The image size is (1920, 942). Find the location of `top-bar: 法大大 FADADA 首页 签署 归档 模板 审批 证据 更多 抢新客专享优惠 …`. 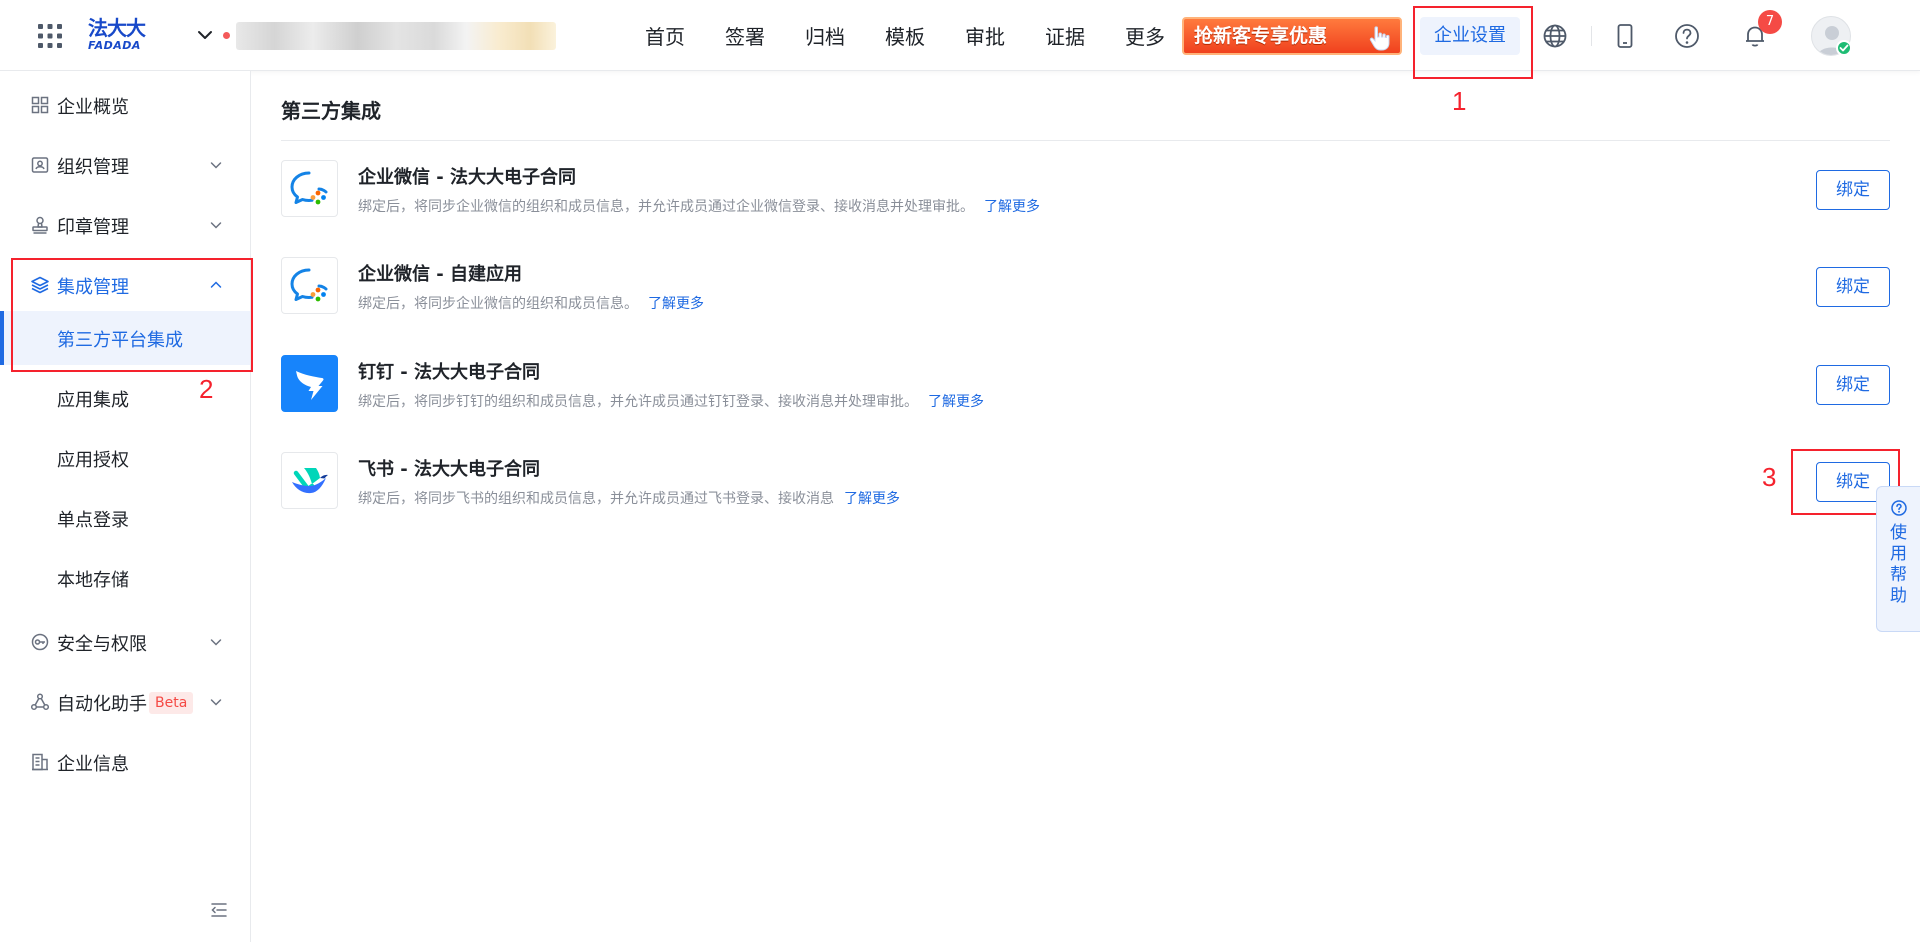

top-bar: 法大大 FADADA 首页 签署 归档 模板 审批 证据 更多 抢新客专享优惠 … is located at coordinates (960, 35).